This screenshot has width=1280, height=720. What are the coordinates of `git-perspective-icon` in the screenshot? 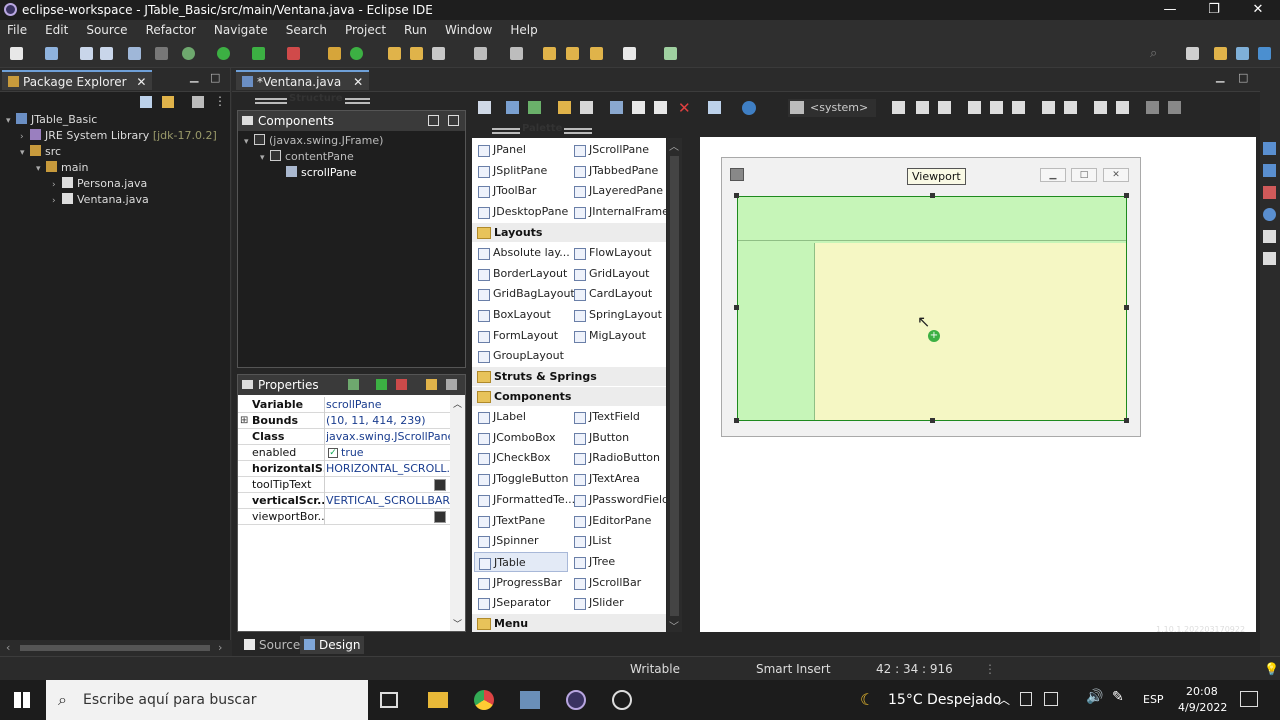 It's located at (1264, 53).